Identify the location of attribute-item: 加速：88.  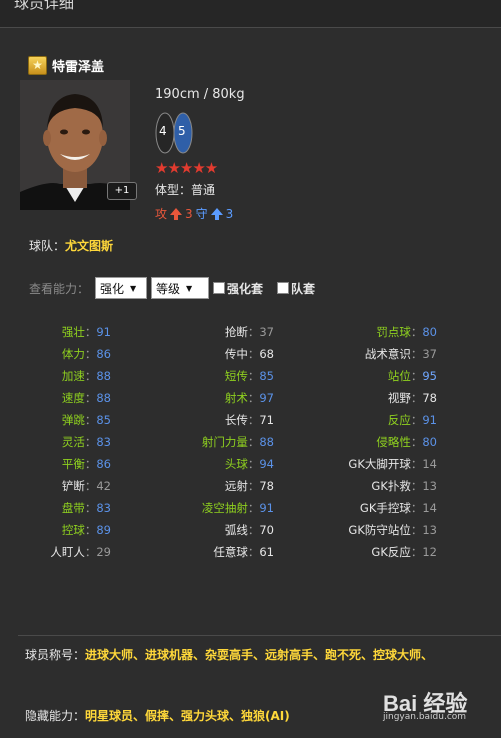
(86, 376).